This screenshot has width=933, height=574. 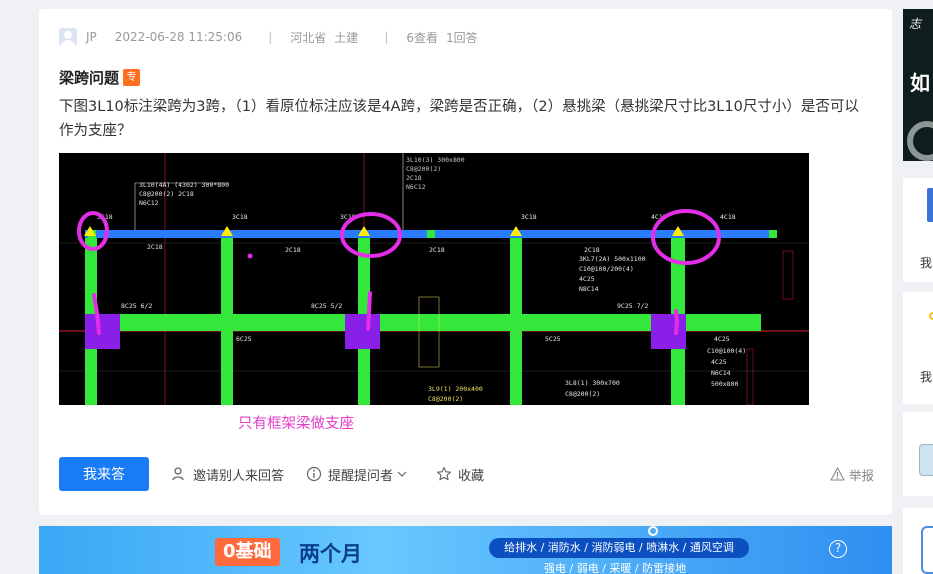 I want to click on lower-right-spec-4: 500x800, so click(x=724, y=384).